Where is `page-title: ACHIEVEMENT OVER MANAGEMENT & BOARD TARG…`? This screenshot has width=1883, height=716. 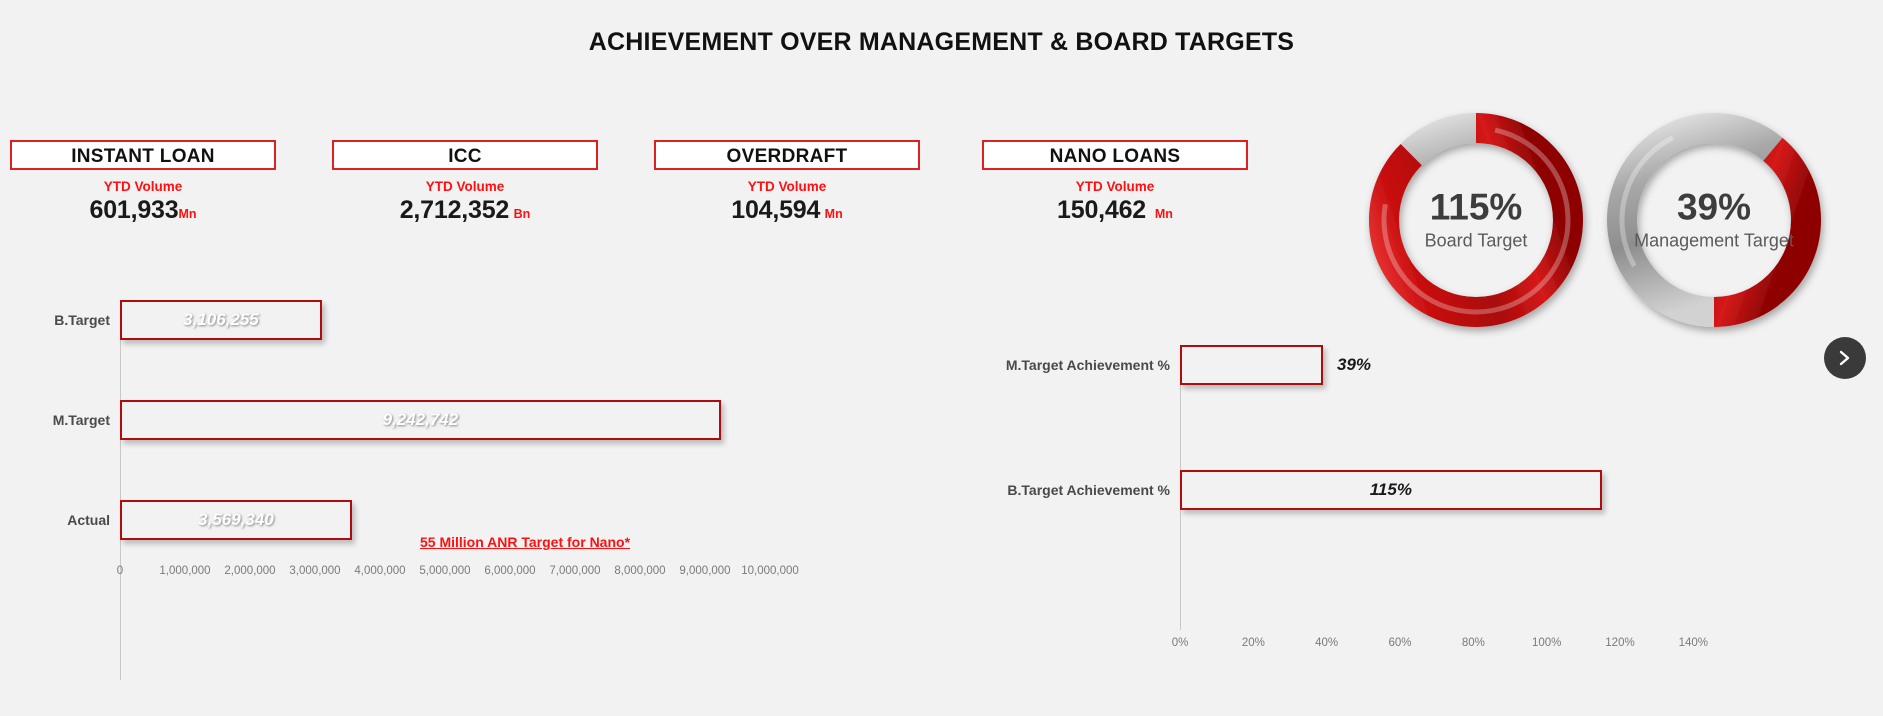
page-title: ACHIEVEMENT OVER MANAGEMENT & BOARD TARG… is located at coordinates (941, 42).